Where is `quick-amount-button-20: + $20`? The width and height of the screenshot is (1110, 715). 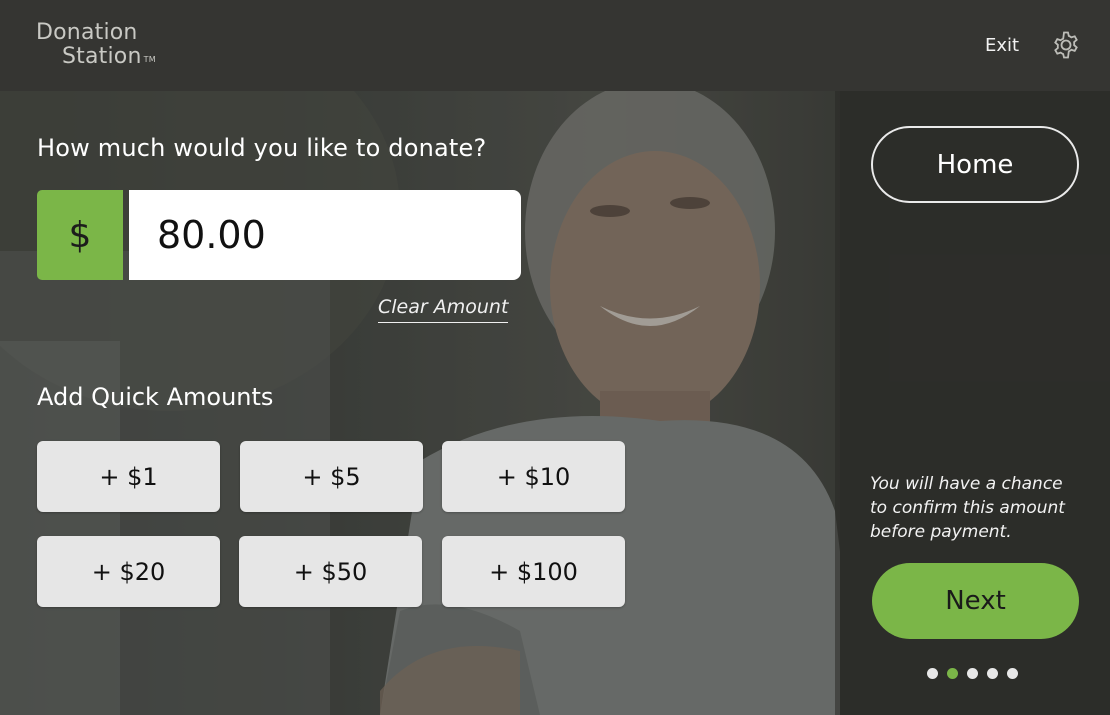 quick-amount-button-20: + $20 is located at coordinates (128, 571).